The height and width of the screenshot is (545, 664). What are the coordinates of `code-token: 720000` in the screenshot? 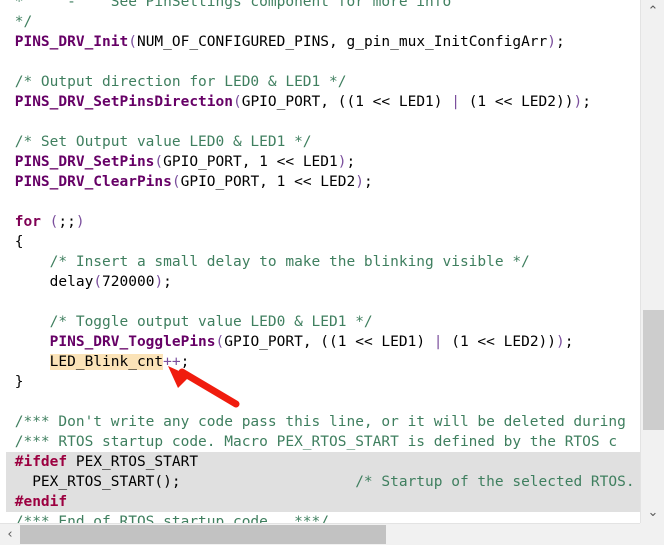 It's located at (128, 282).